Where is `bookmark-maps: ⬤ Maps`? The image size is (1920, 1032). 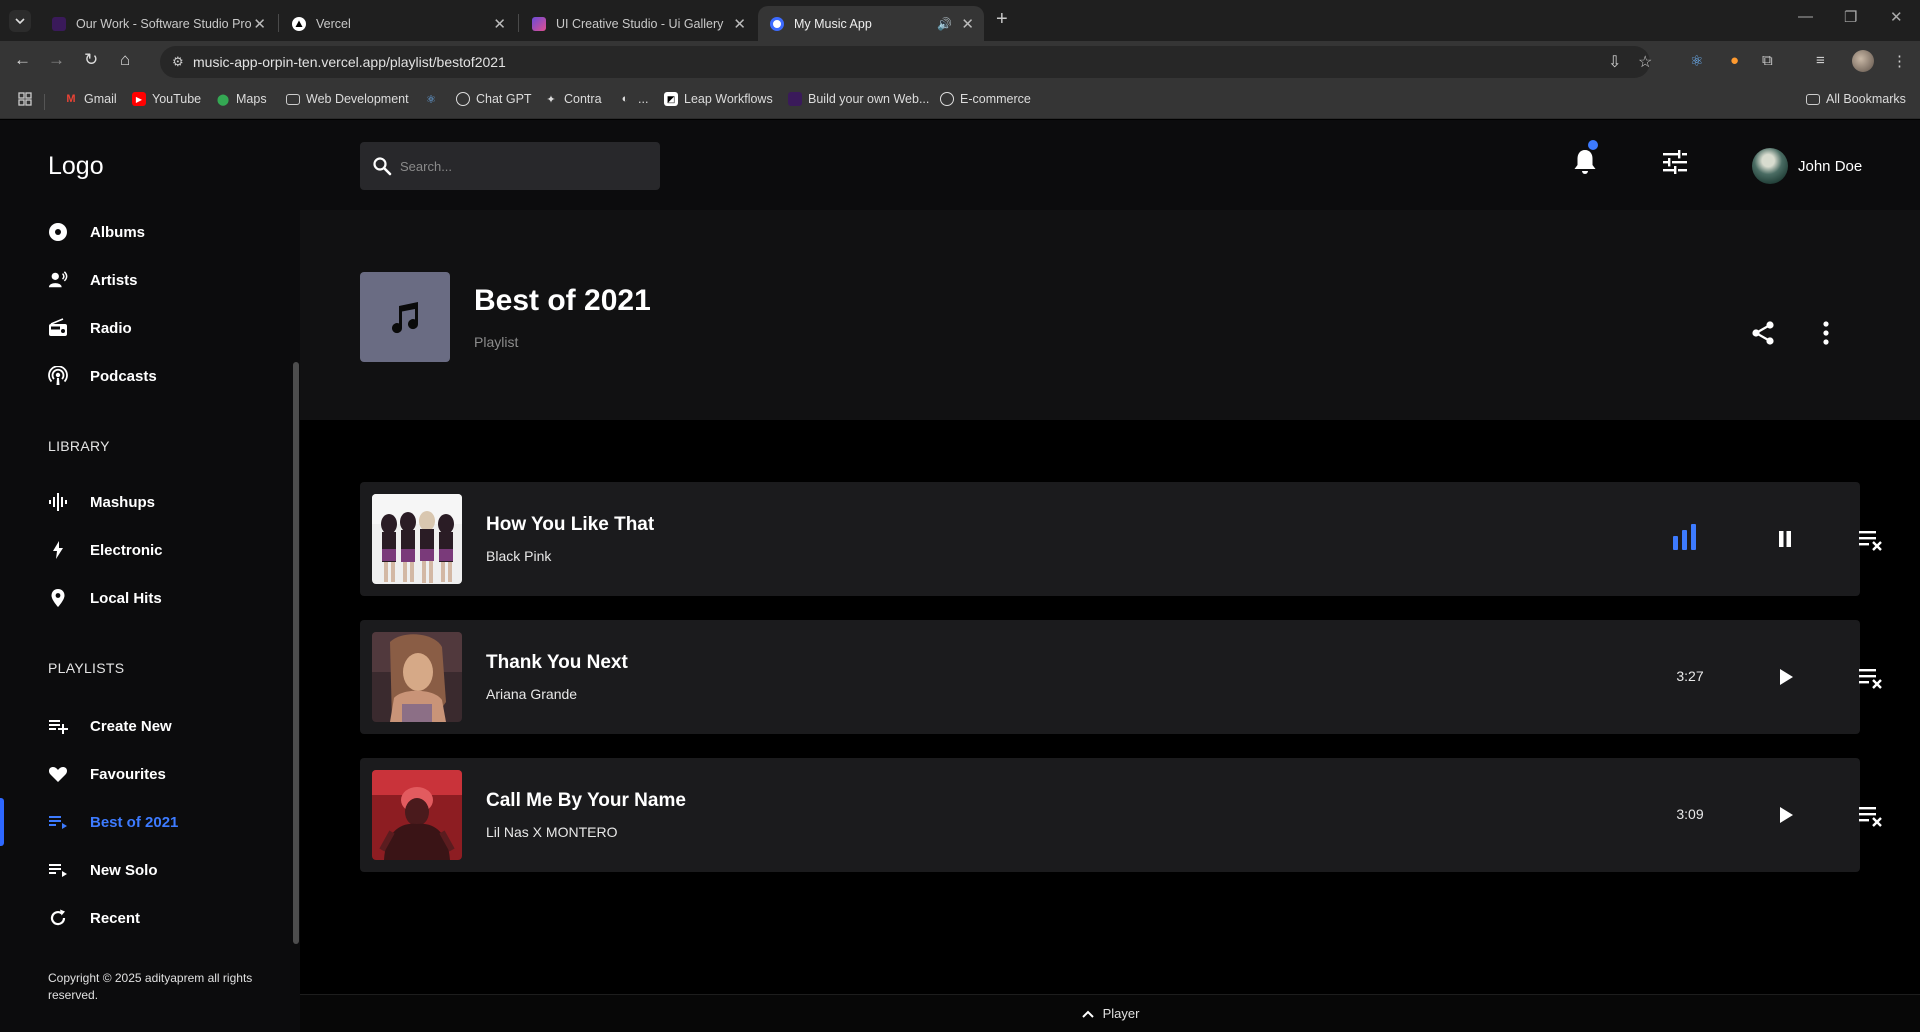 bookmark-maps: ⬤ Maps is located at coordinates (241, 99).